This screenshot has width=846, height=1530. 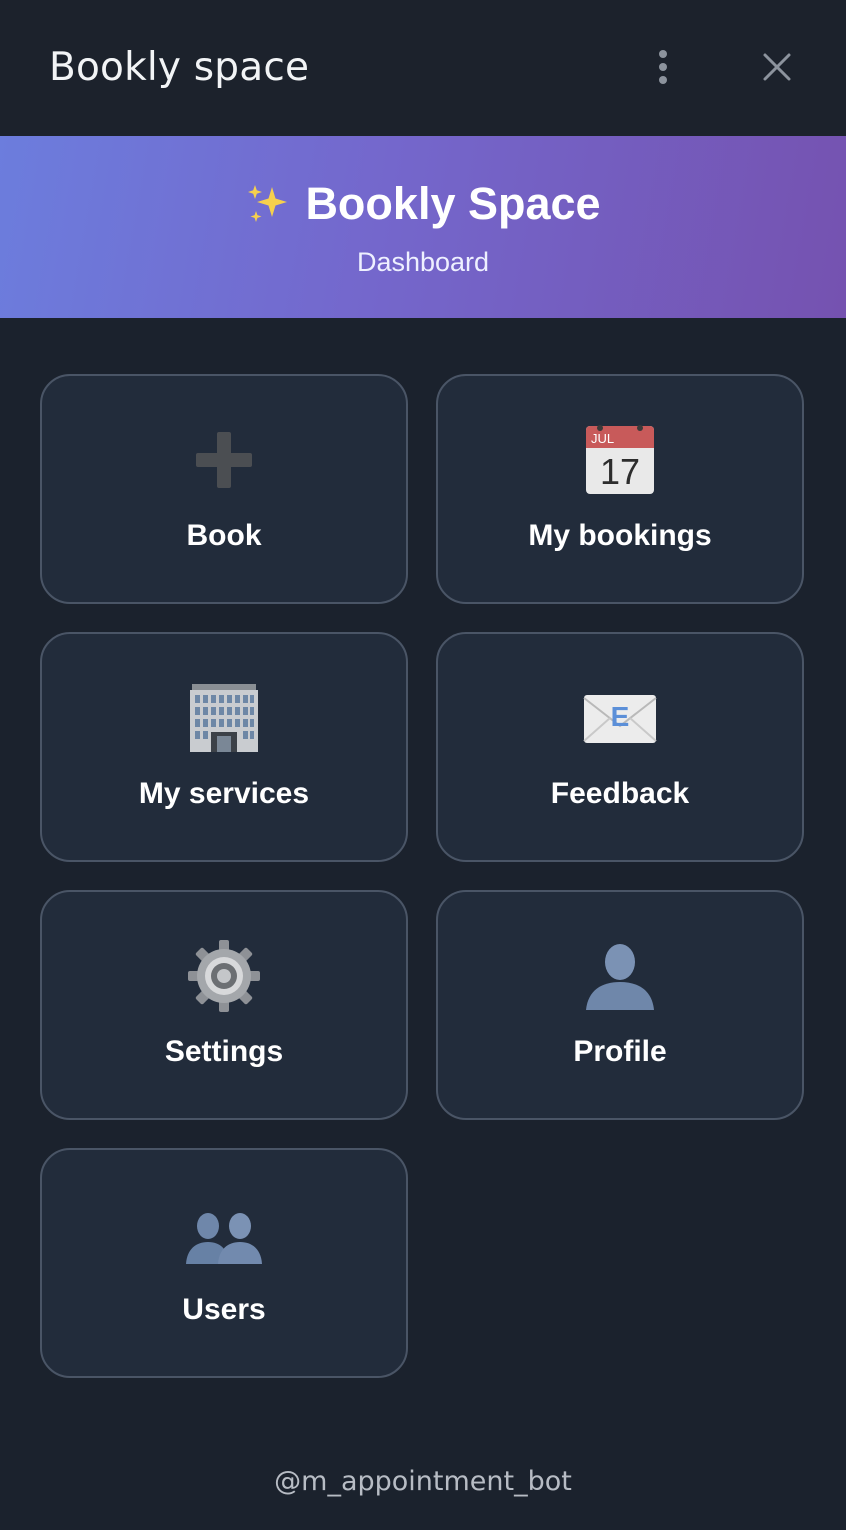 What do you see at coordinates (620, 716) in the screenshot?
I see `envelope-letter: E` at bounding box center [620, 716].